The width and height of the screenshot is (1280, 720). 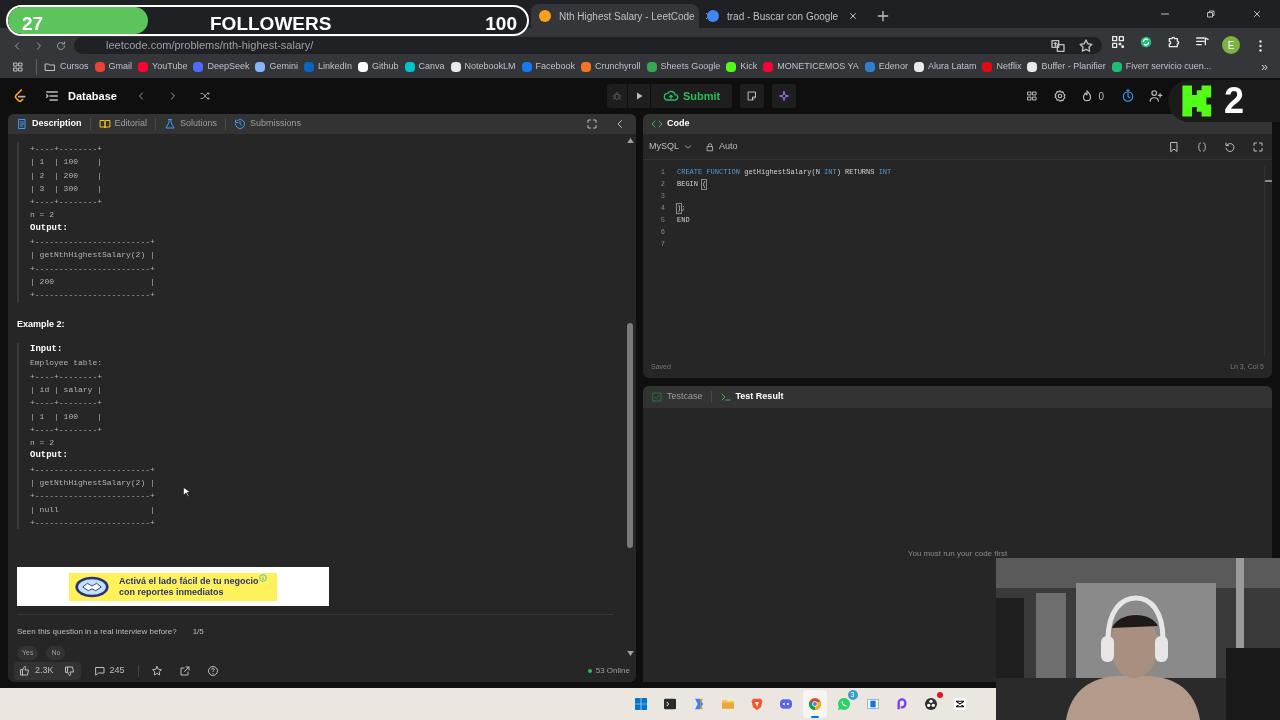 I want to click on scrollbar-thumb, so click(x=630, y=435).